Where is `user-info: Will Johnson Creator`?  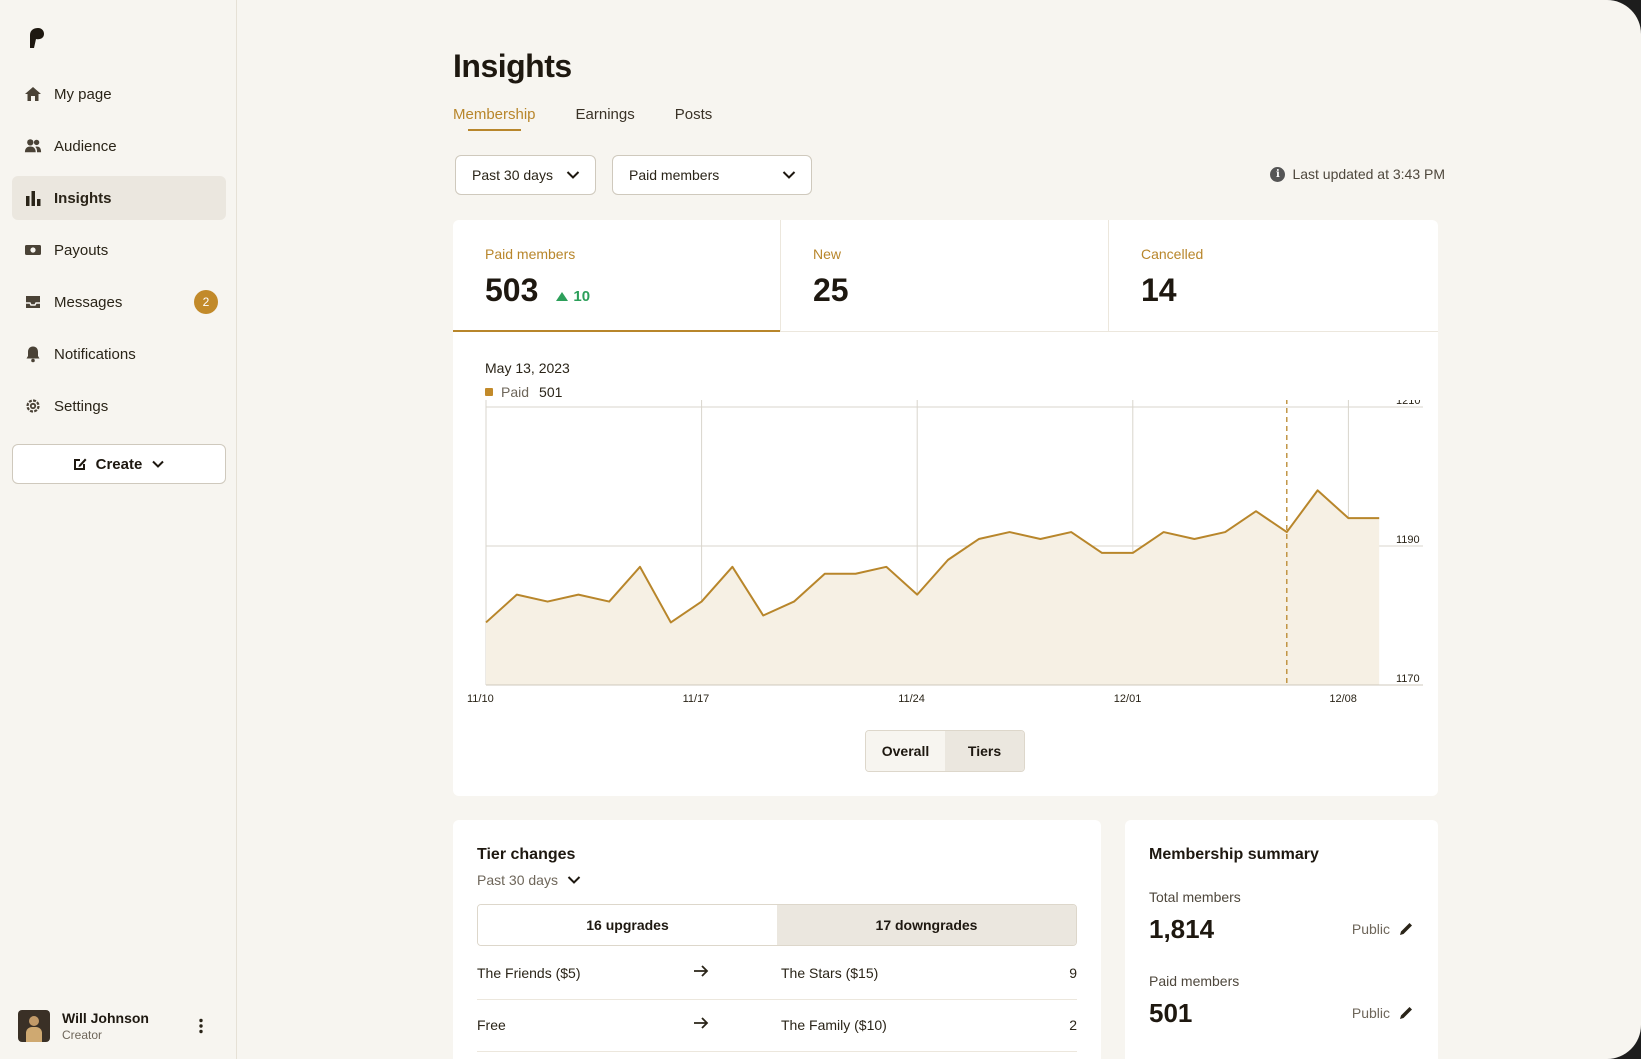 user-info: Will Johnson Creator is located at coordinates (105, 1026).